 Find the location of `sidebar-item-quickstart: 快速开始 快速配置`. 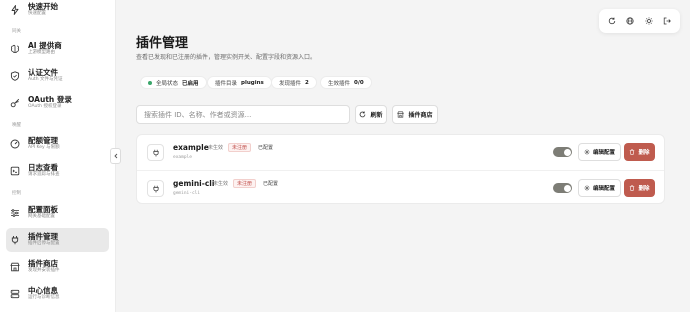

sidebar-item-quickstart: 快速开始 快速配置 is located at coordinates (57, 11).